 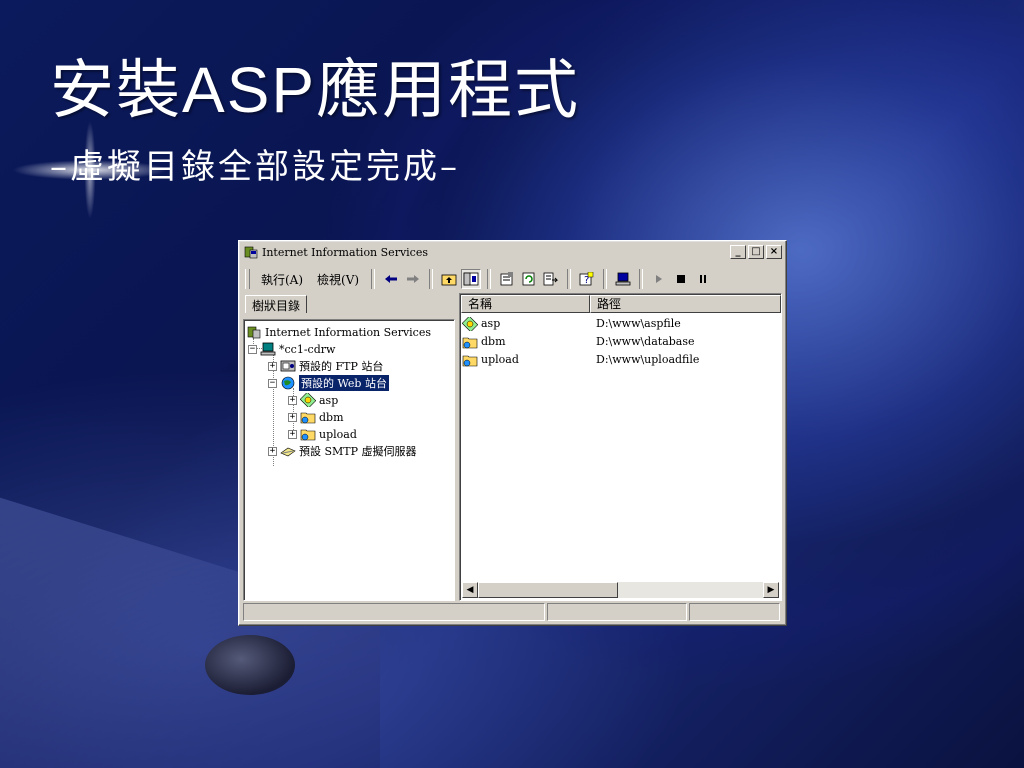 What do you see at coordinates (338, 434) in the screenshot?
I see `tree-label-upload: upload` at bounding box center [338, 434].